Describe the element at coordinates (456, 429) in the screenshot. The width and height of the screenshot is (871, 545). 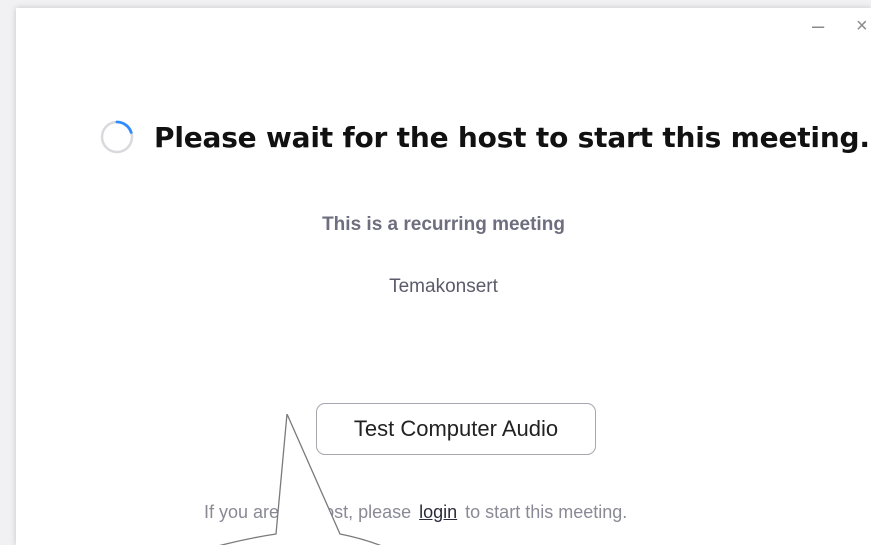
I see `test-computer-audio-button: Test Computer Audio` at that location.